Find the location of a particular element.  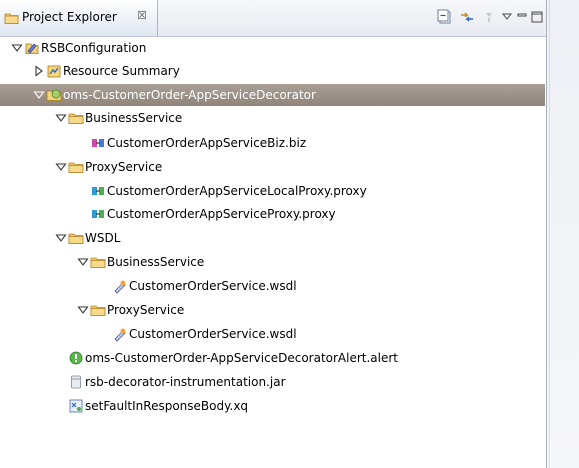

tab-label: Project Explorer is located at coordinates (69, 17).